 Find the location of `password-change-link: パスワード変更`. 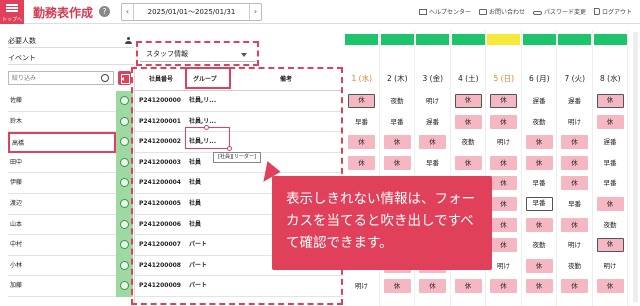

password-change-link: パスワード変更 is located at coordinates (559, 12).